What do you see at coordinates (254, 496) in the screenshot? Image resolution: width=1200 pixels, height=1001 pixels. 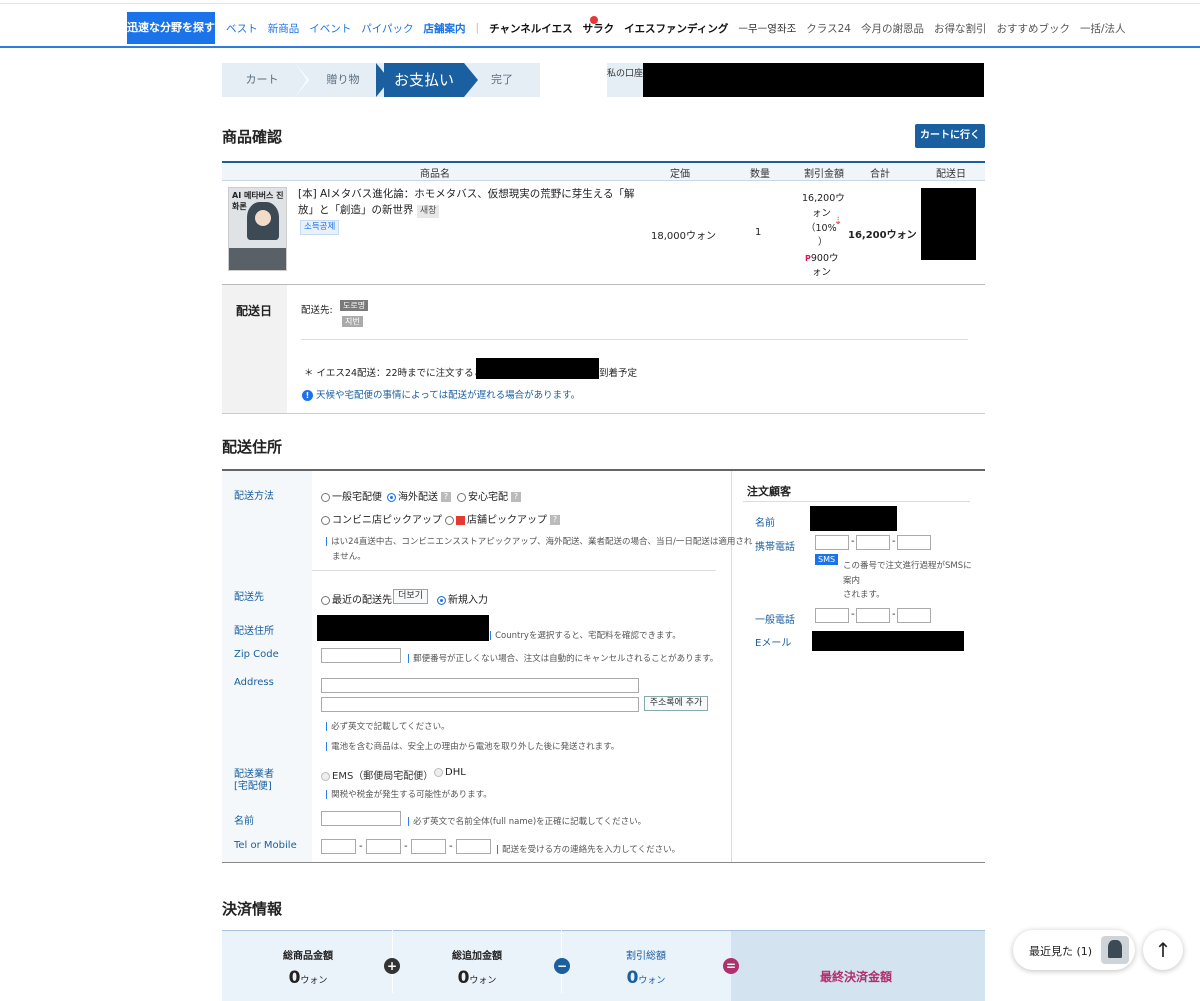 I see `delivery-method-label: 配送方法` at bounding box center [254, 496].